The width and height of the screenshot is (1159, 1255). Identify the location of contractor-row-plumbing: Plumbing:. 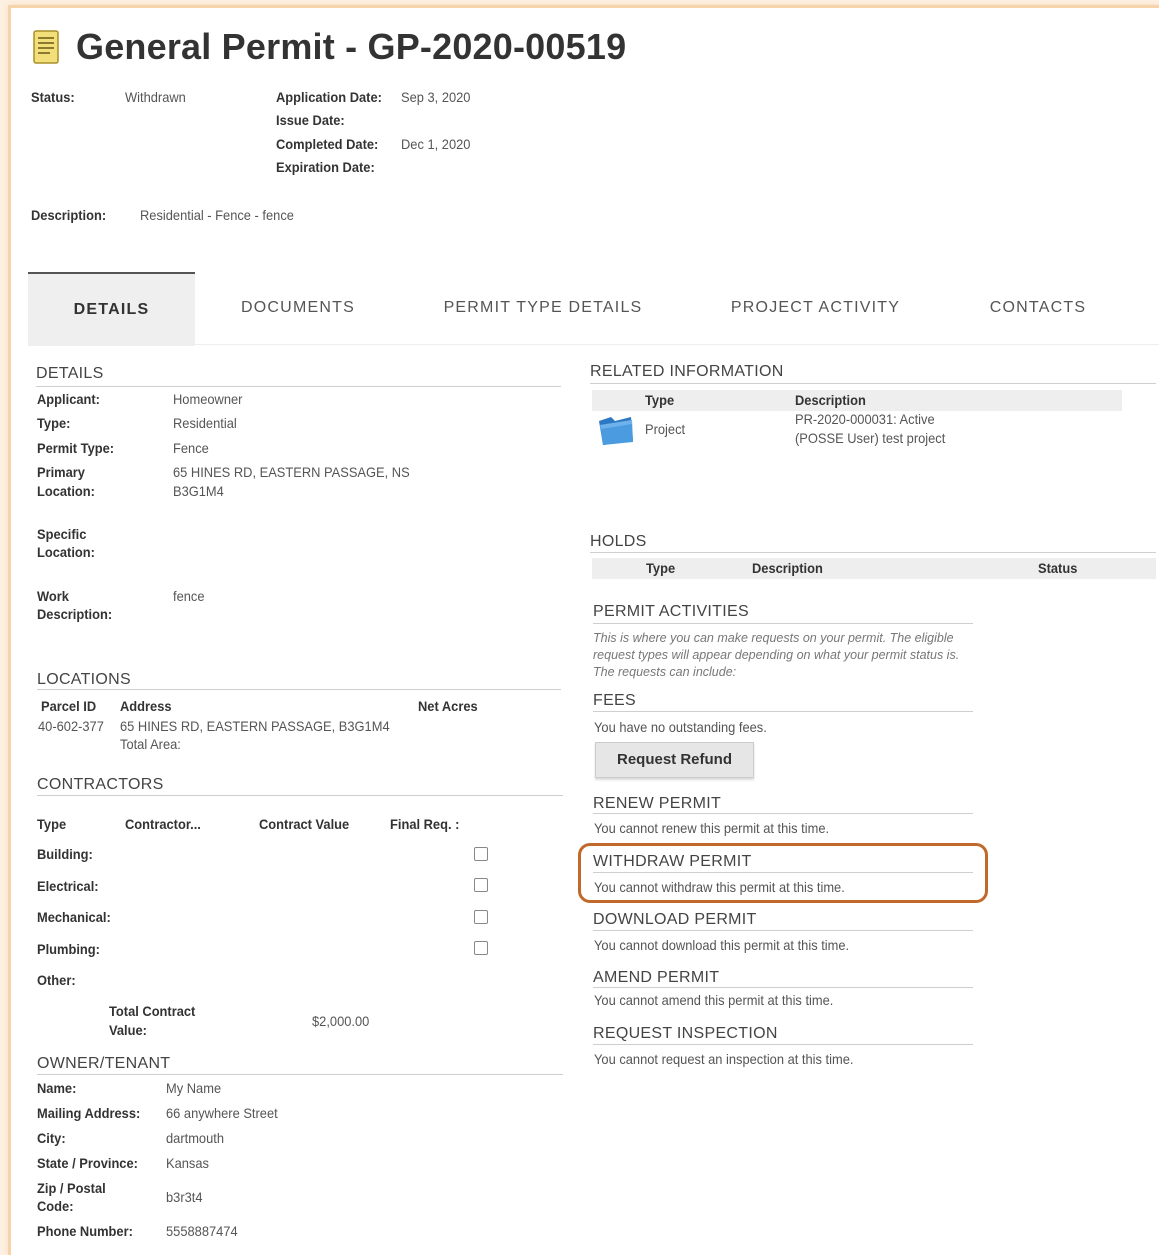
(68, 949).